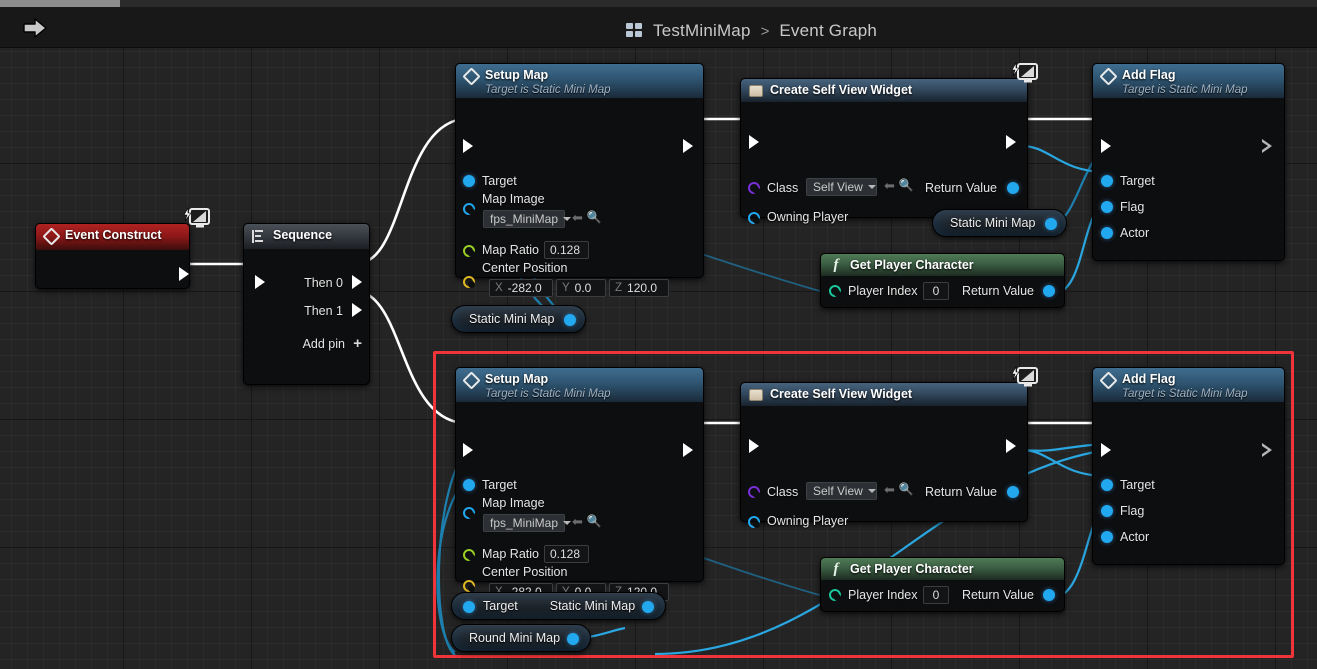  Describe the element at coordinates (122, 247) in the screenshot. I see `node-event-construct: Event Construct` at that location.